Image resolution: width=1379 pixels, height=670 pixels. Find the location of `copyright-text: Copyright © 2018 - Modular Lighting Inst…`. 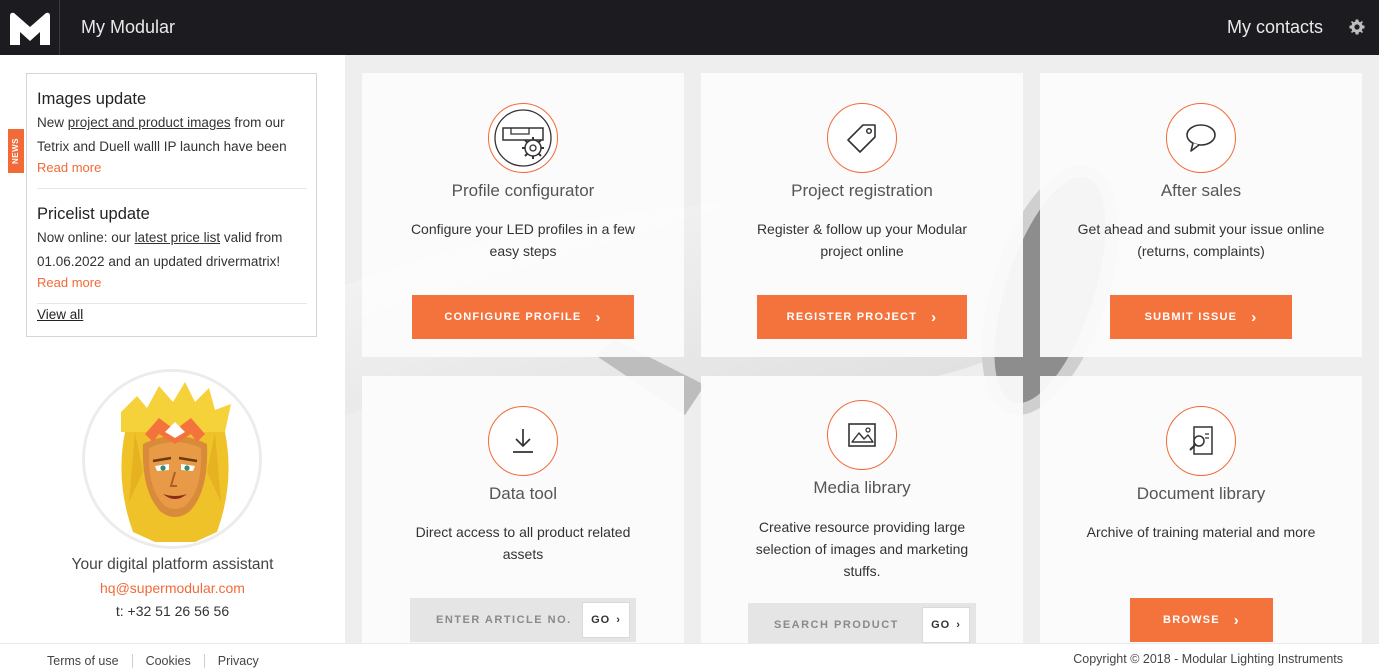

copyright-text: Copyright © 2018 - Modular Lighting Inst… is located at coordinates (1208, 659).